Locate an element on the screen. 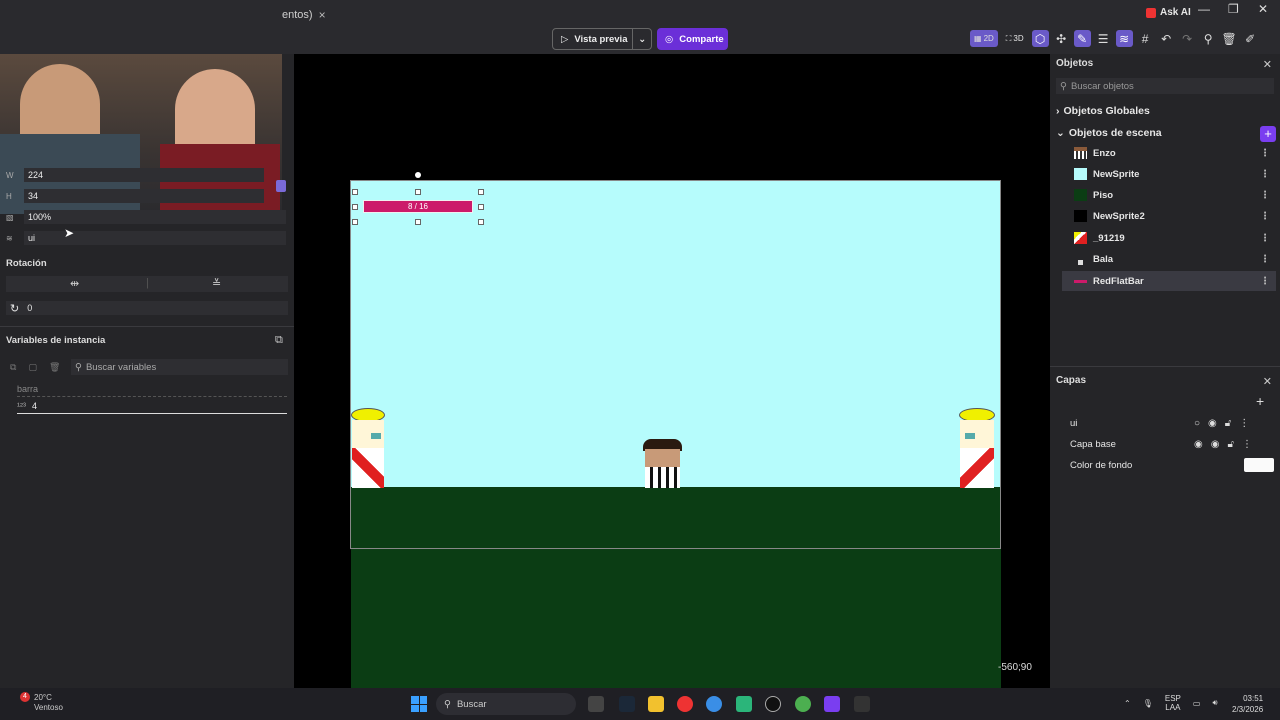 This screenshot has height=720, width=1280. global-objects-folder: › Objetos Globales is located at coordinates (1103, 111).